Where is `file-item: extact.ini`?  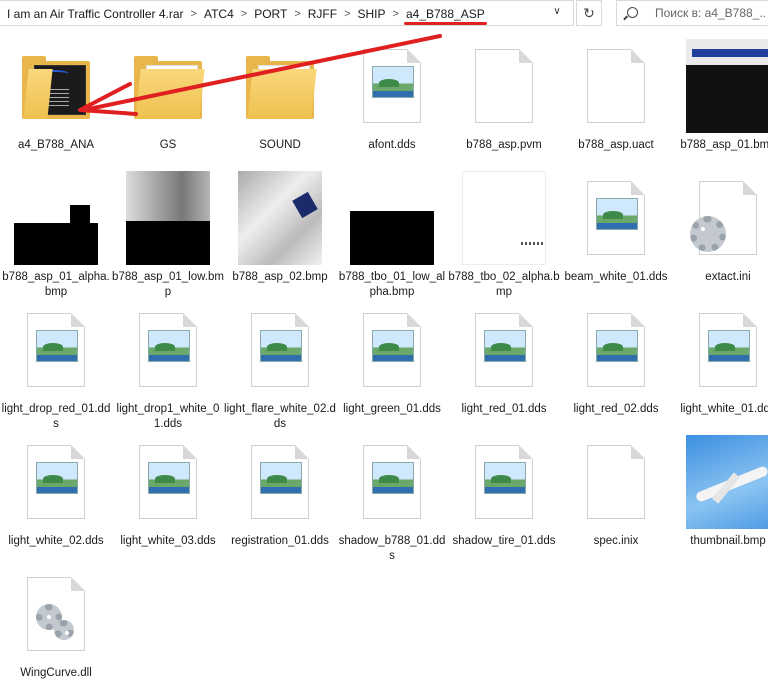
file-item: extact.ini is located at coordinates (720, 235).